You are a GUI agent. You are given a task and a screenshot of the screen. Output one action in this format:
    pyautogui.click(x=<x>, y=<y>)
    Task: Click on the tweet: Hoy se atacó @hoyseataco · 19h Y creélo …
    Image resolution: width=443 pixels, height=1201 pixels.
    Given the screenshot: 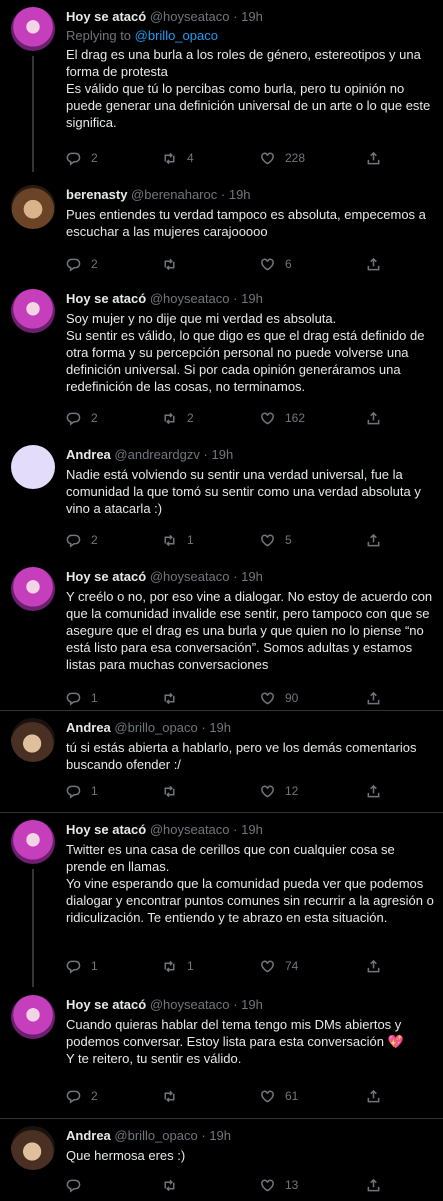 What is the action you would take?
    pyautogui.click(x=221, y=635)
    